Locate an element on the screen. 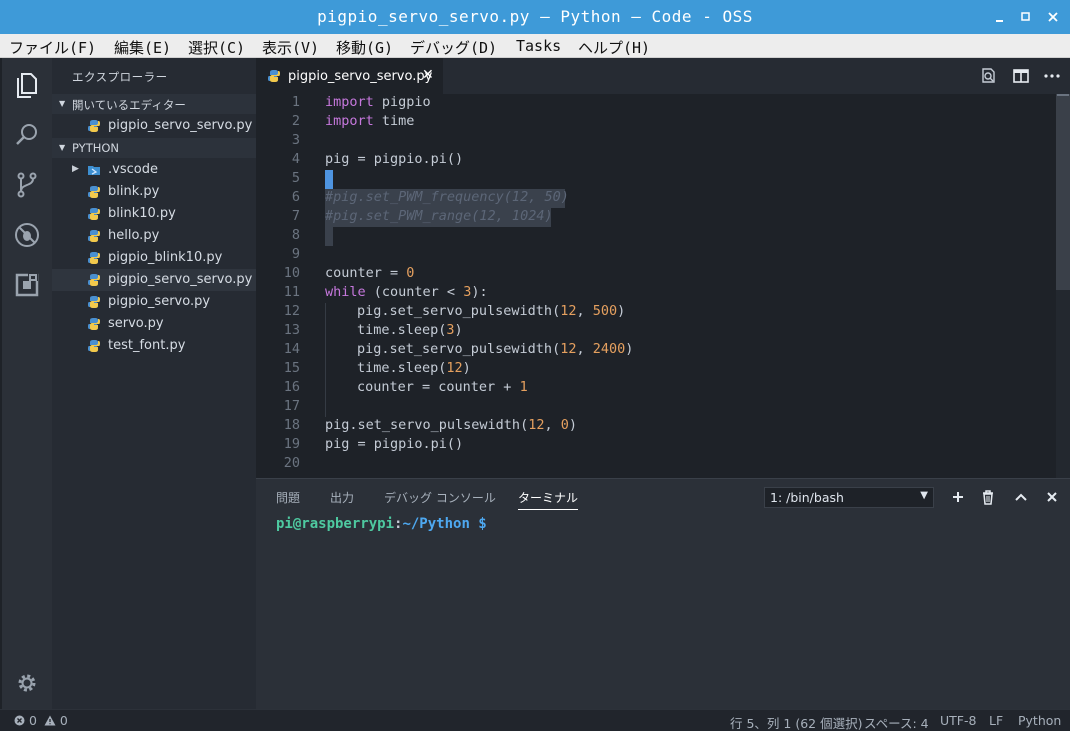 Image resolution: width=1070 pixels, height=731 pixels. python-folder-header: ▼ PYTHON is located at coordinates (154, 148).